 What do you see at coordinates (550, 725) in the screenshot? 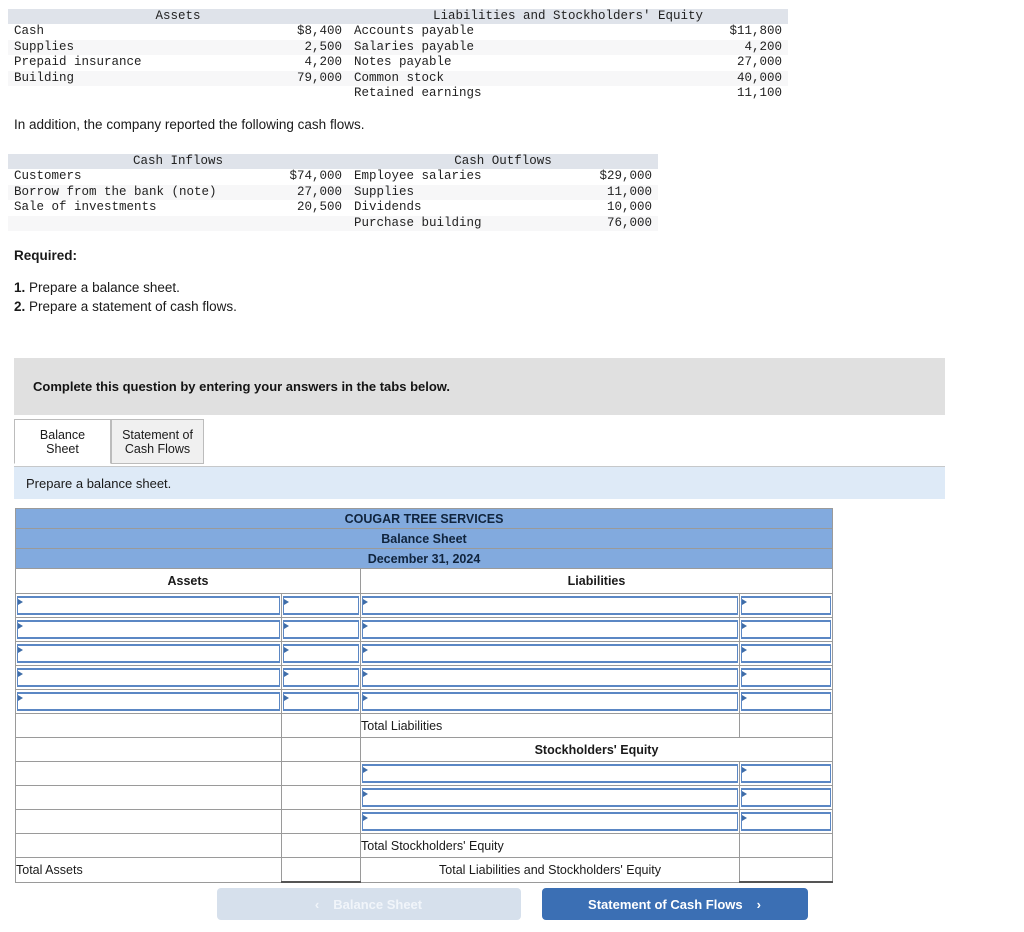
I see `total-liabilities-label: Total Liabilities` at bounding box center [550, 725].